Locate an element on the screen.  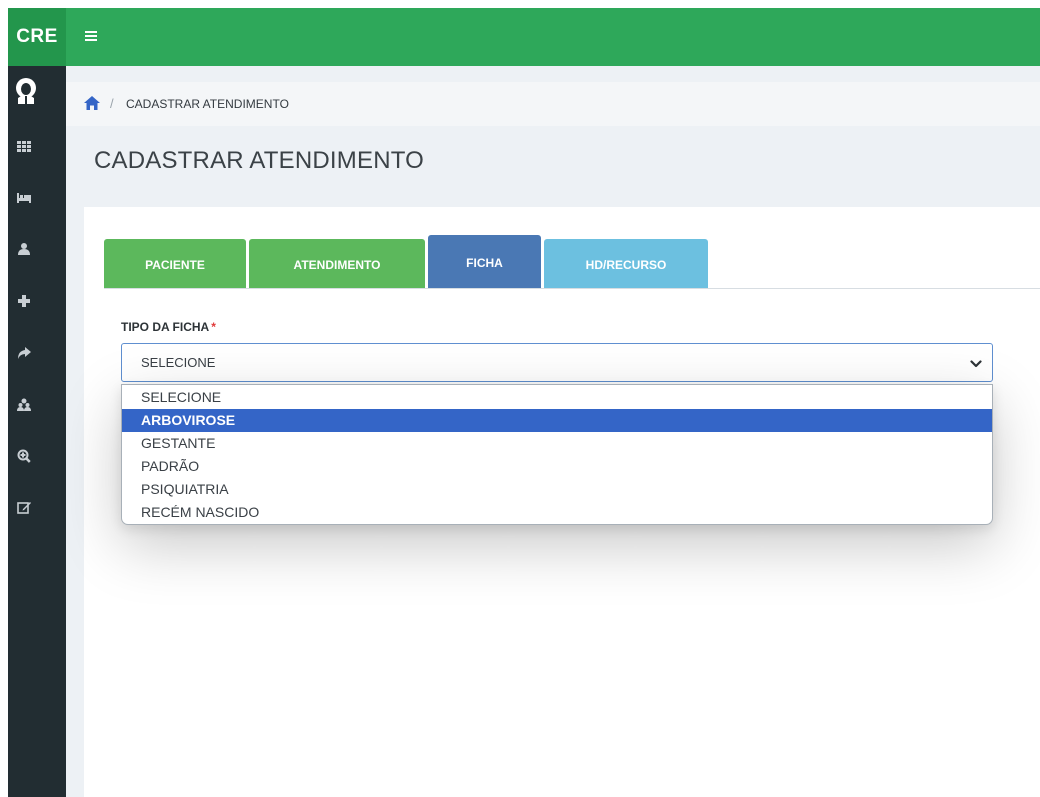
menu-toggle-icon is located at coordinates (91, 36).